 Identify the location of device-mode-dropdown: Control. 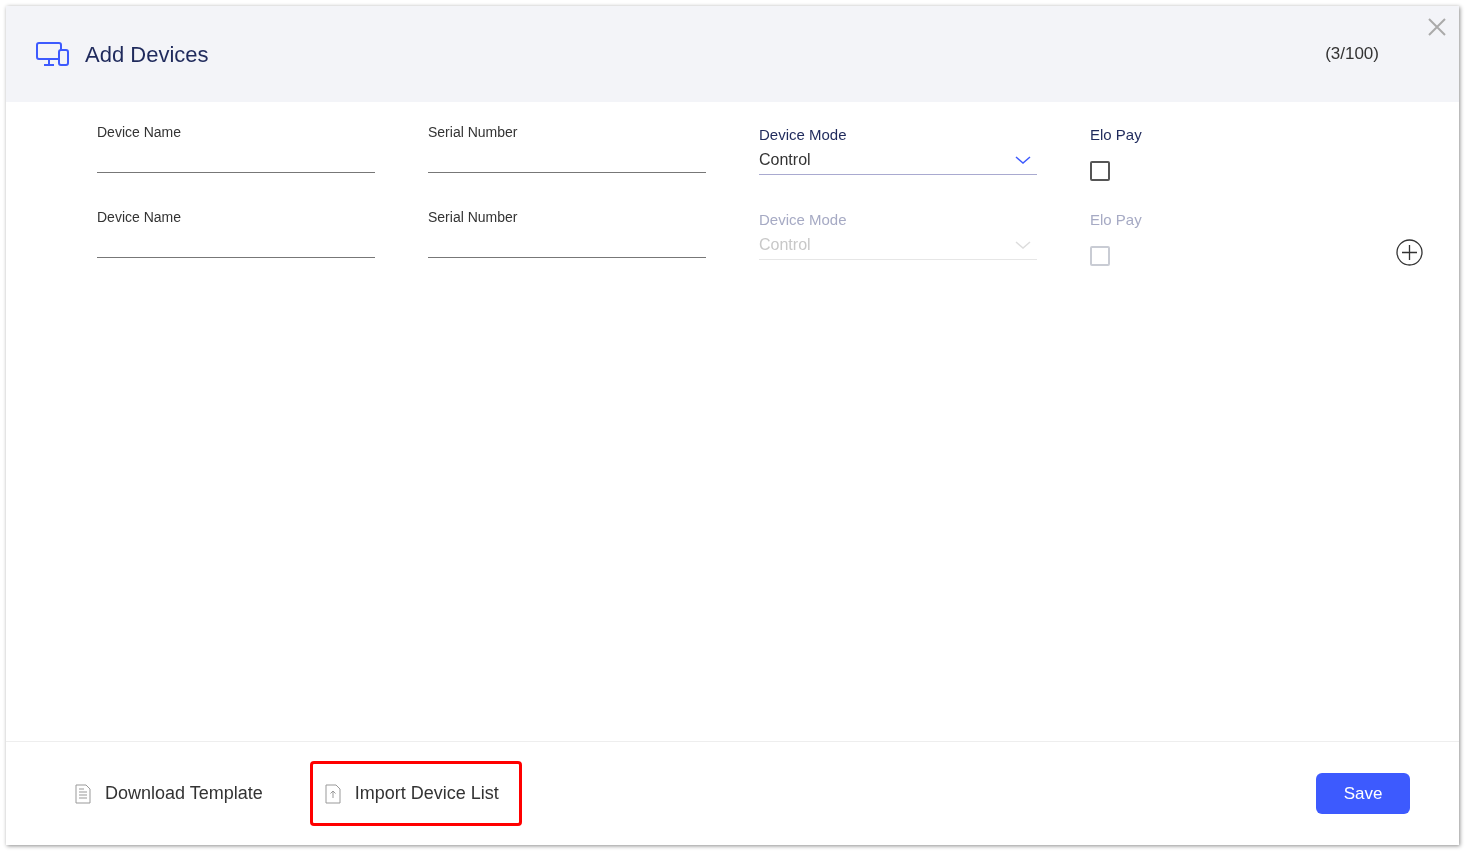
(898, 160).